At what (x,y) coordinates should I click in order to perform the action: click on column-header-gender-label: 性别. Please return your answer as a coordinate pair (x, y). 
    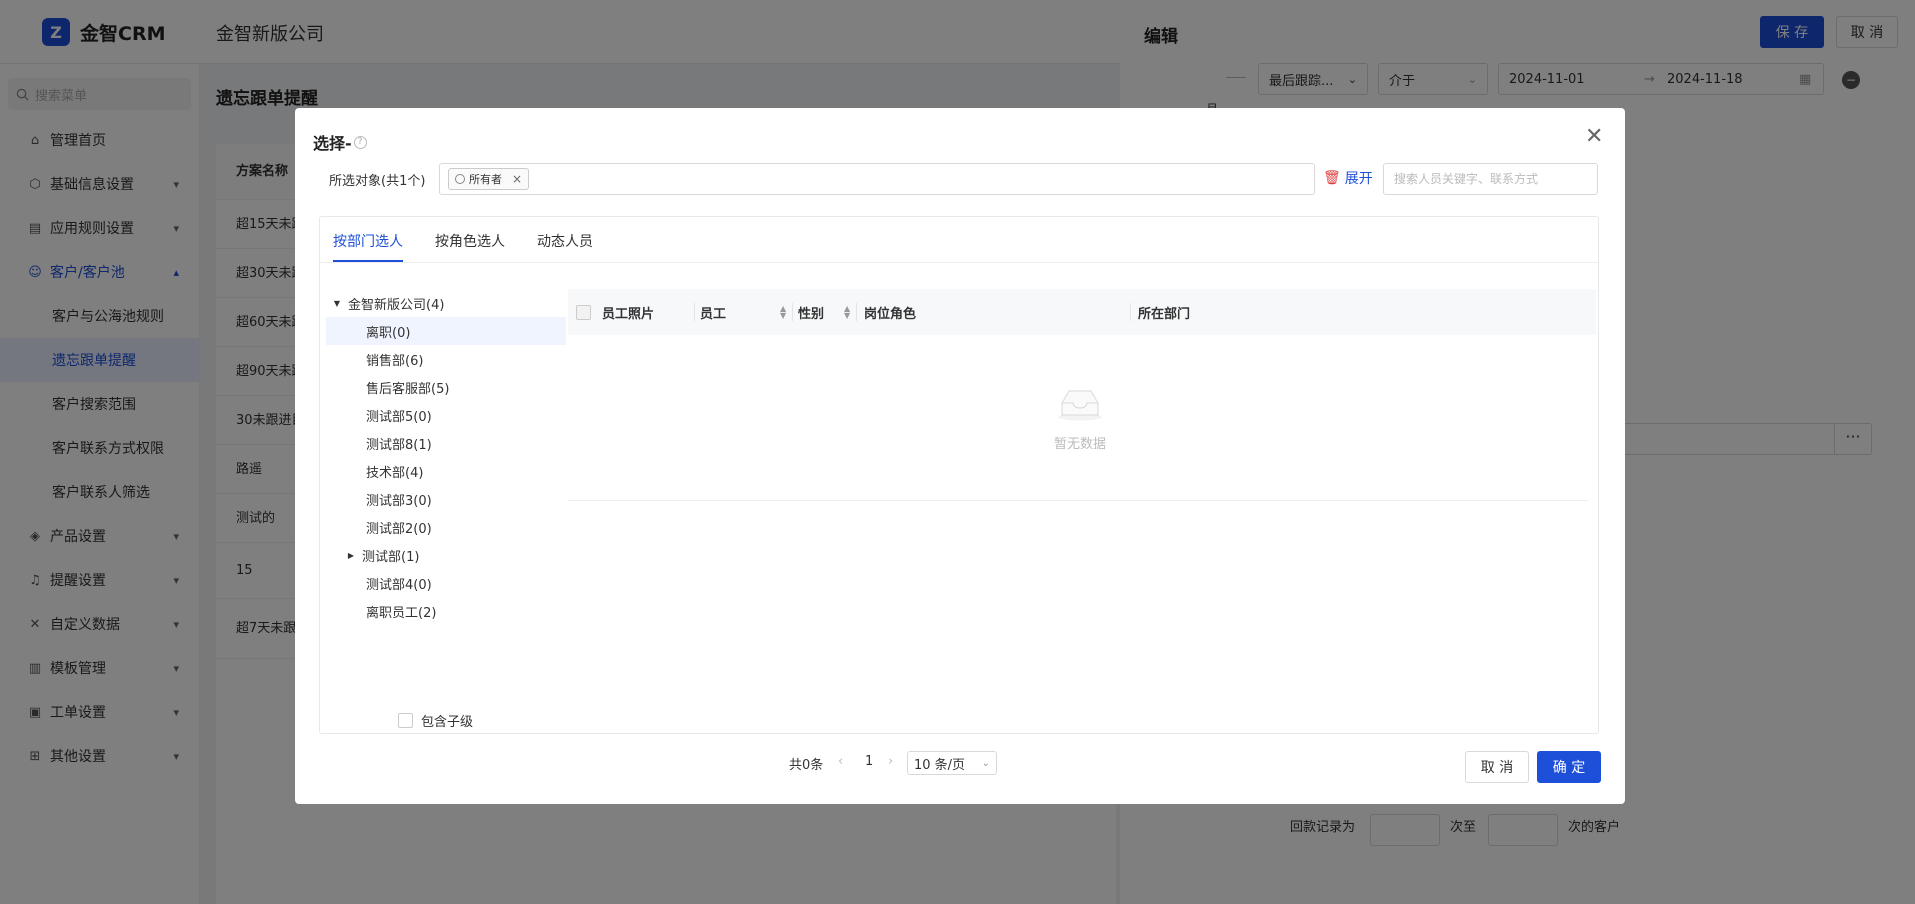
    Looking at the image, I should click on (811, 314).